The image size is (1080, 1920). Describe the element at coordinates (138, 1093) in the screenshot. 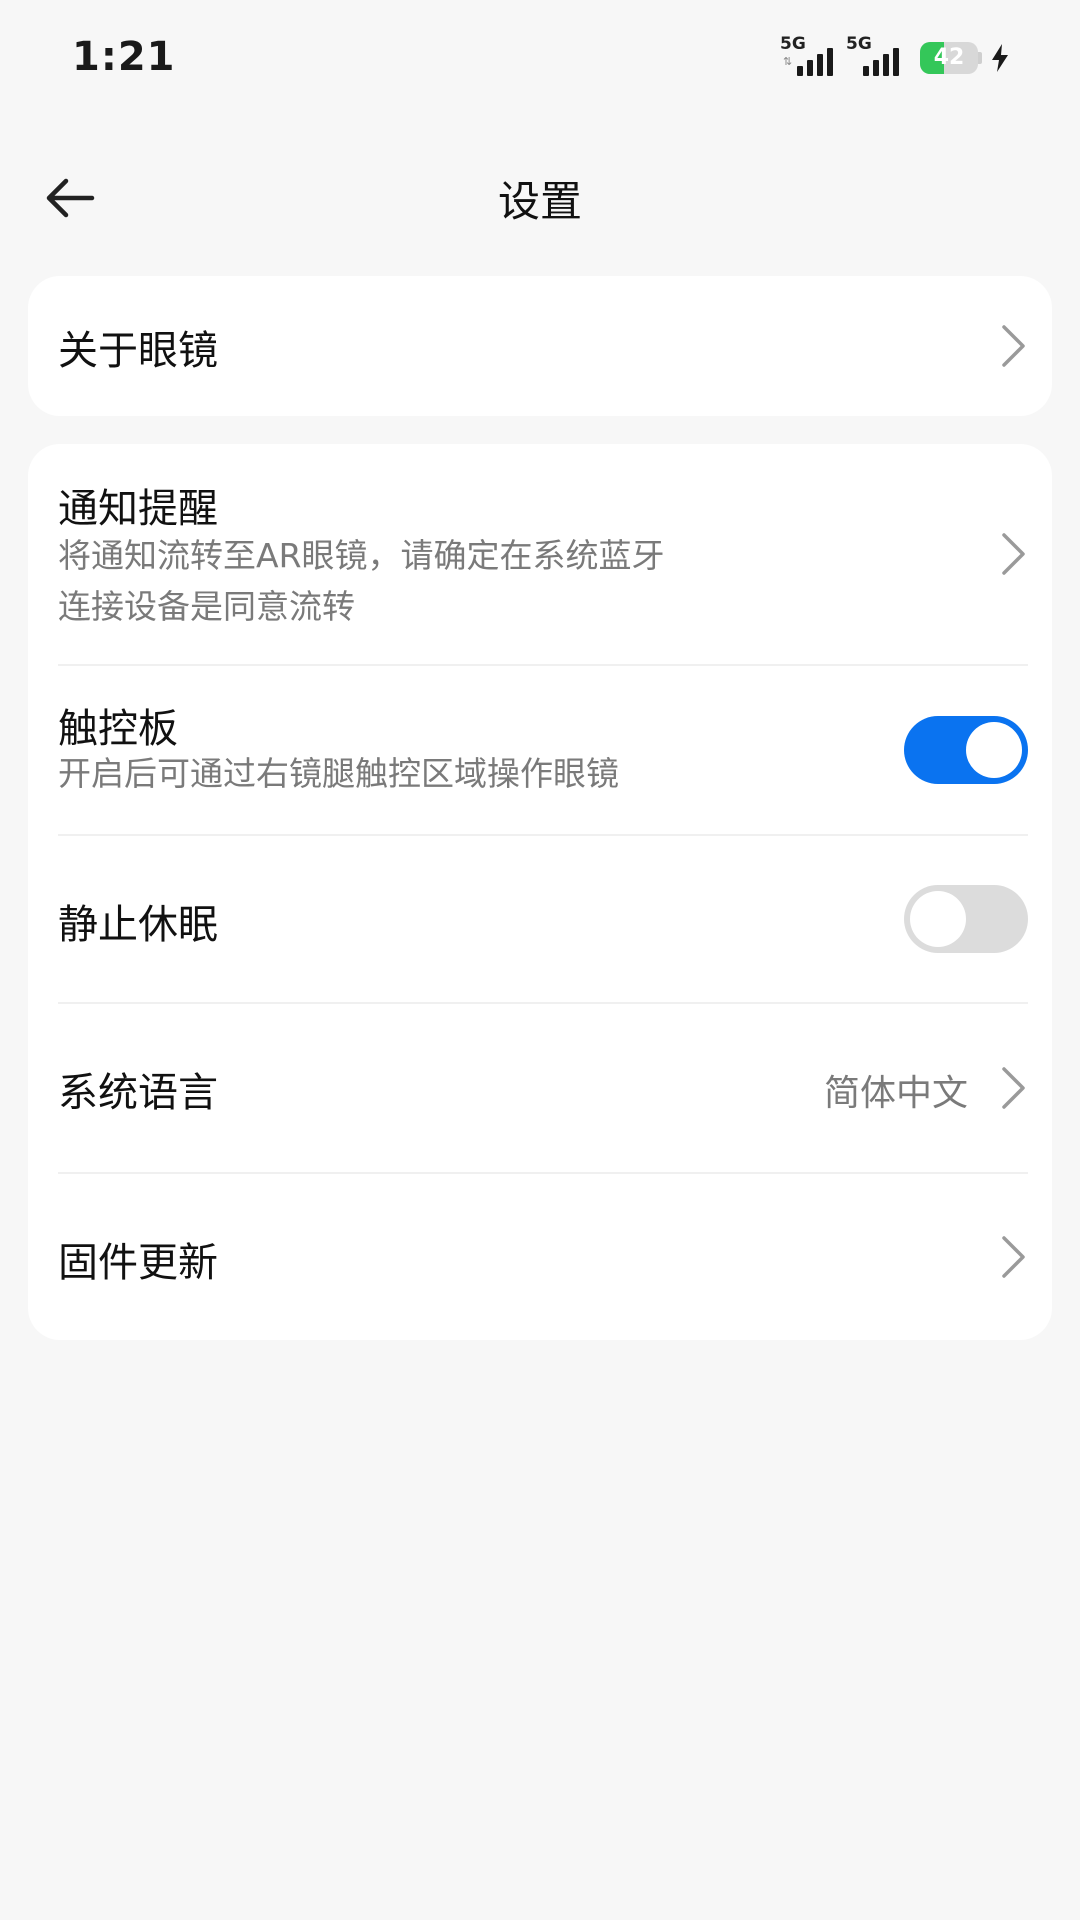

I see `system-language-label: 系统语言` at that location.